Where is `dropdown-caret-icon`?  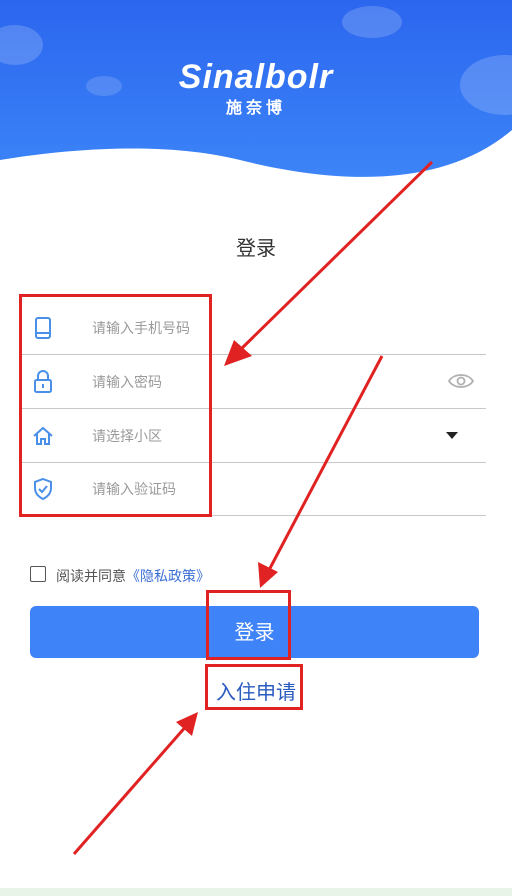
dropdown-caret-icon is located at coordinates (452, 435).